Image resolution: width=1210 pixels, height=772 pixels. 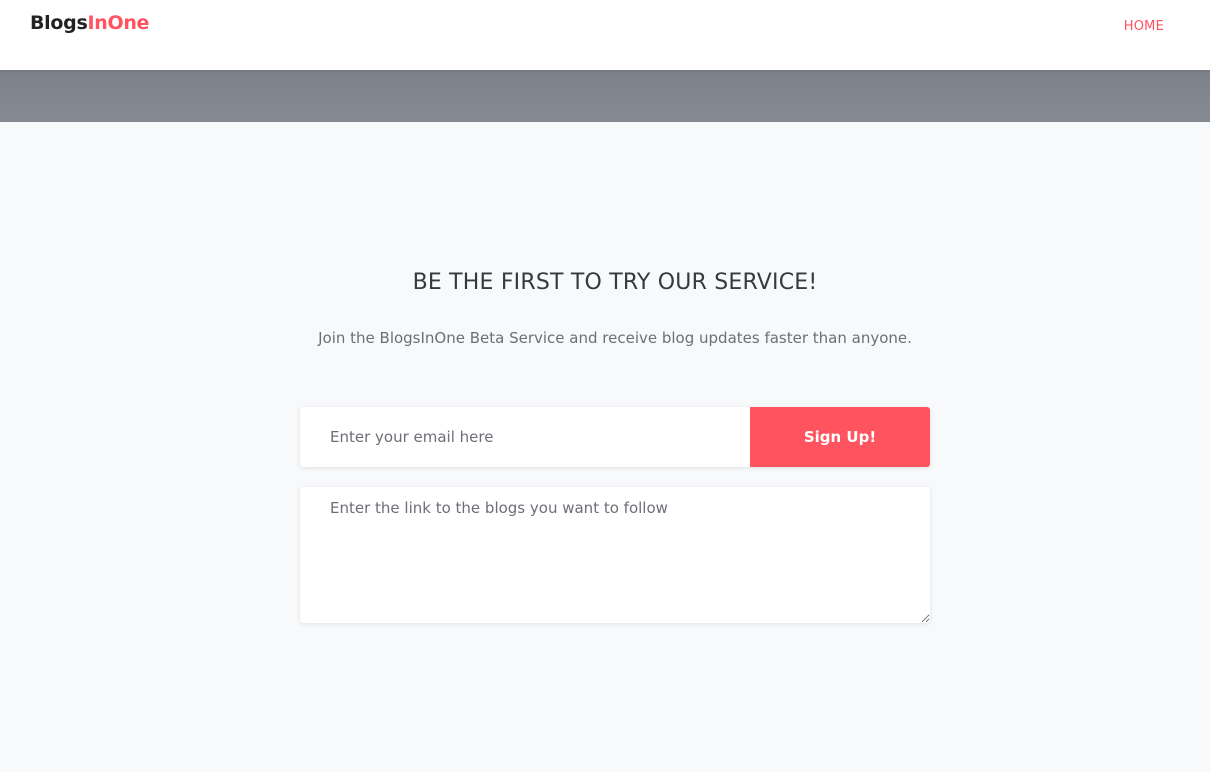 What do you see at coordinates (840, 437) in the screenshot?
I see `signup-button: Sign Up!` at bounding box center [840, 437].